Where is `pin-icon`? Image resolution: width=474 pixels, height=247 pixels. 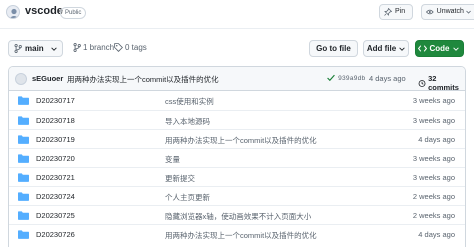
pin-icon is located at coordinates (388, 12).